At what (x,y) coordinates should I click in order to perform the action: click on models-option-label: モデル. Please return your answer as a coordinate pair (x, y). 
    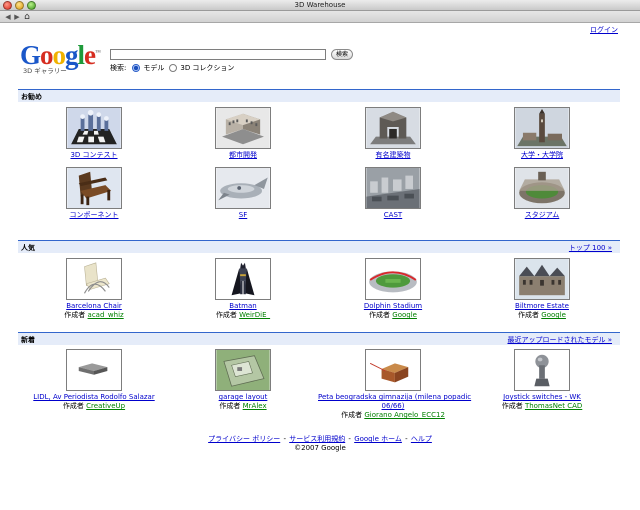
    Looking at the image, I should click on (153, 68).